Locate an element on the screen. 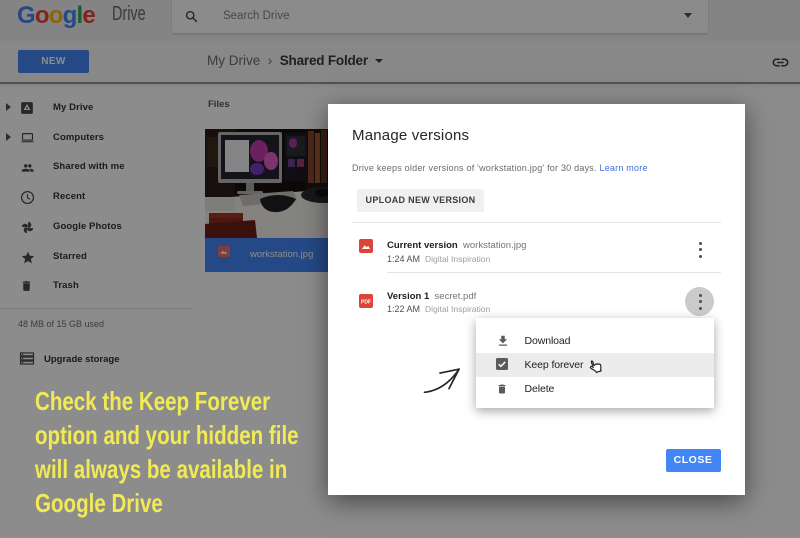  svg-text: PDF is located at coordinates (366, 303).